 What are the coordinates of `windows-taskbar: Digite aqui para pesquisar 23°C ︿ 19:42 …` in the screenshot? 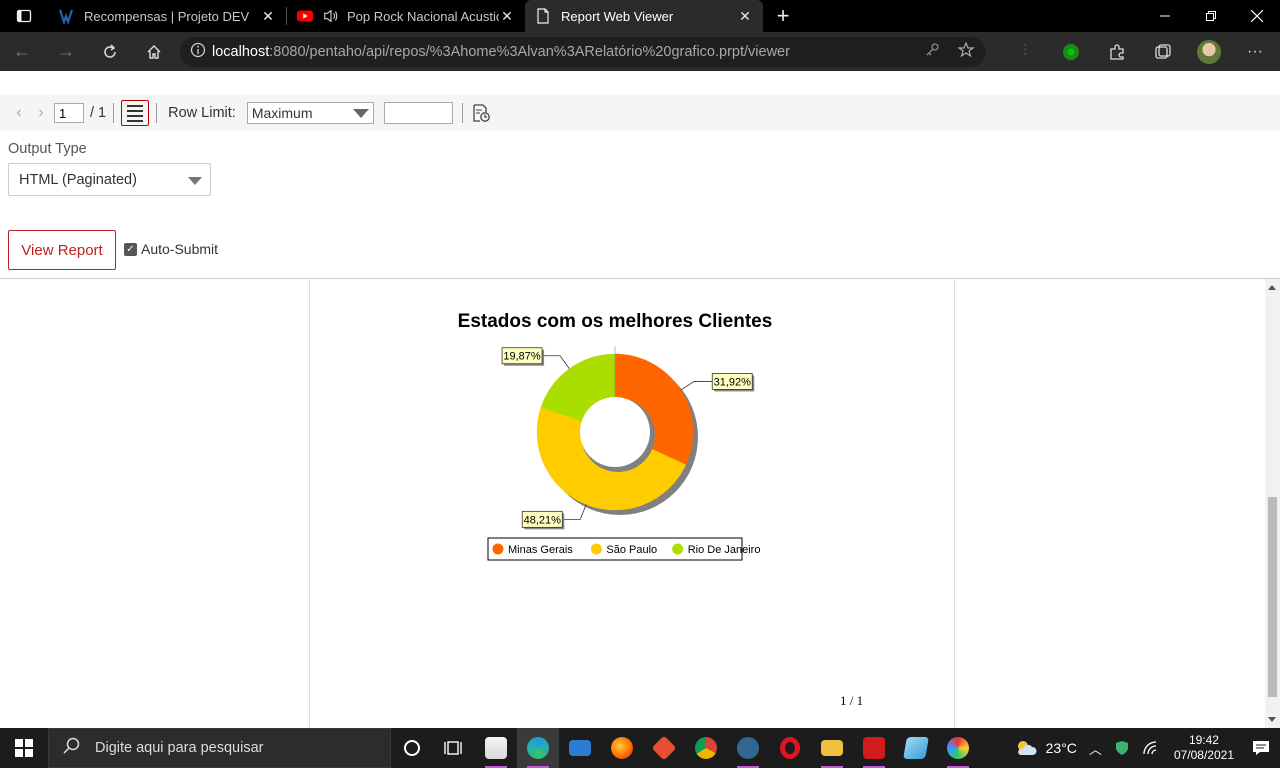 It's located at (640, 748).